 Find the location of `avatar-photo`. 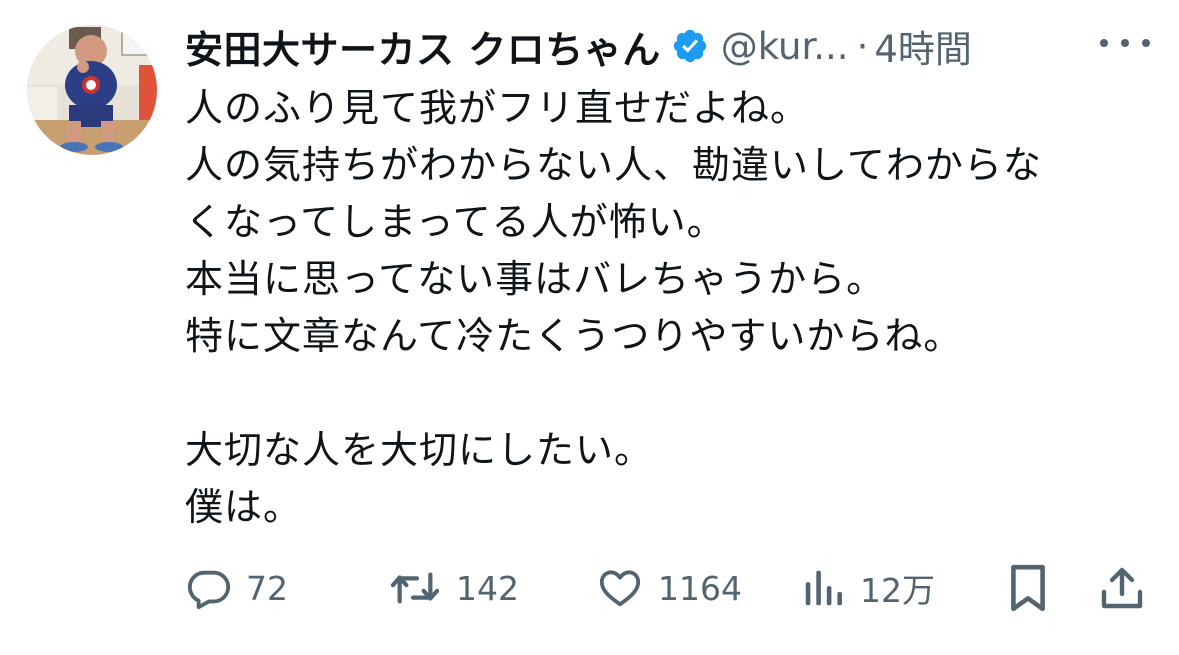

avatar-photo is located at coordinates (92, 90).